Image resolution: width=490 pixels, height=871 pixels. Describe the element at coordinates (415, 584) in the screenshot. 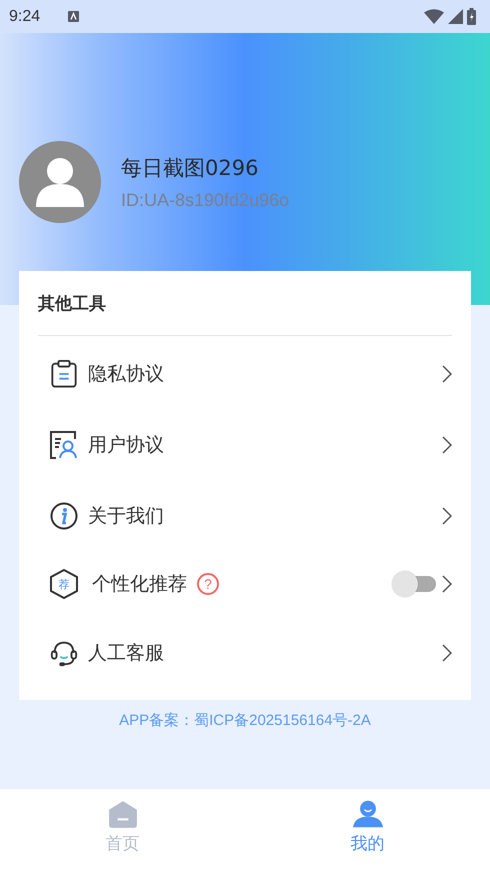

I see `toggle-switch` at that location.